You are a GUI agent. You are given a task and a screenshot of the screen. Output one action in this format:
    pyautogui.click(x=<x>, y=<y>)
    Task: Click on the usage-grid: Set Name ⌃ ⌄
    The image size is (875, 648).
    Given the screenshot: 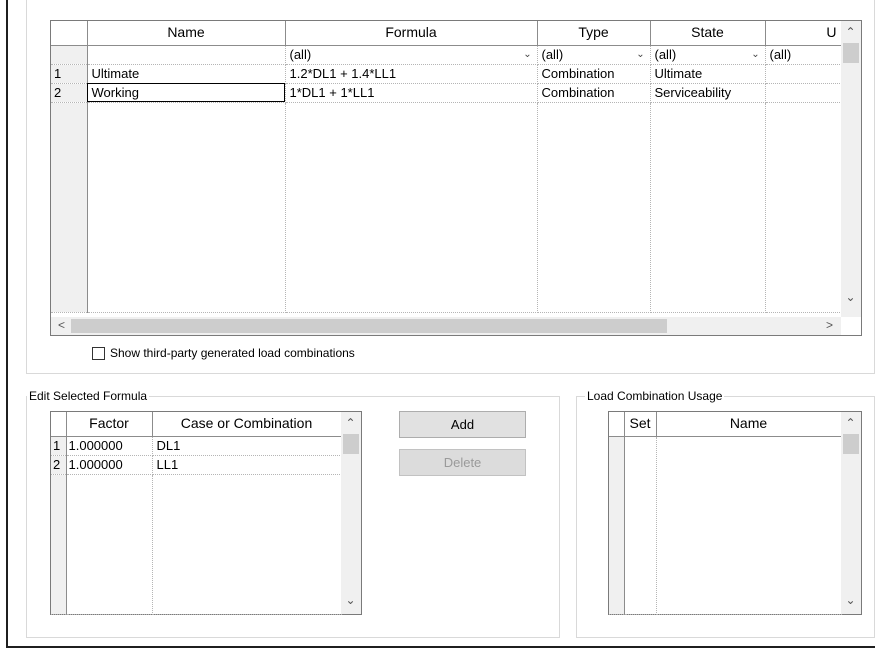 What is the action you would take?
    pyautogui.click(x=735, y=513)
    